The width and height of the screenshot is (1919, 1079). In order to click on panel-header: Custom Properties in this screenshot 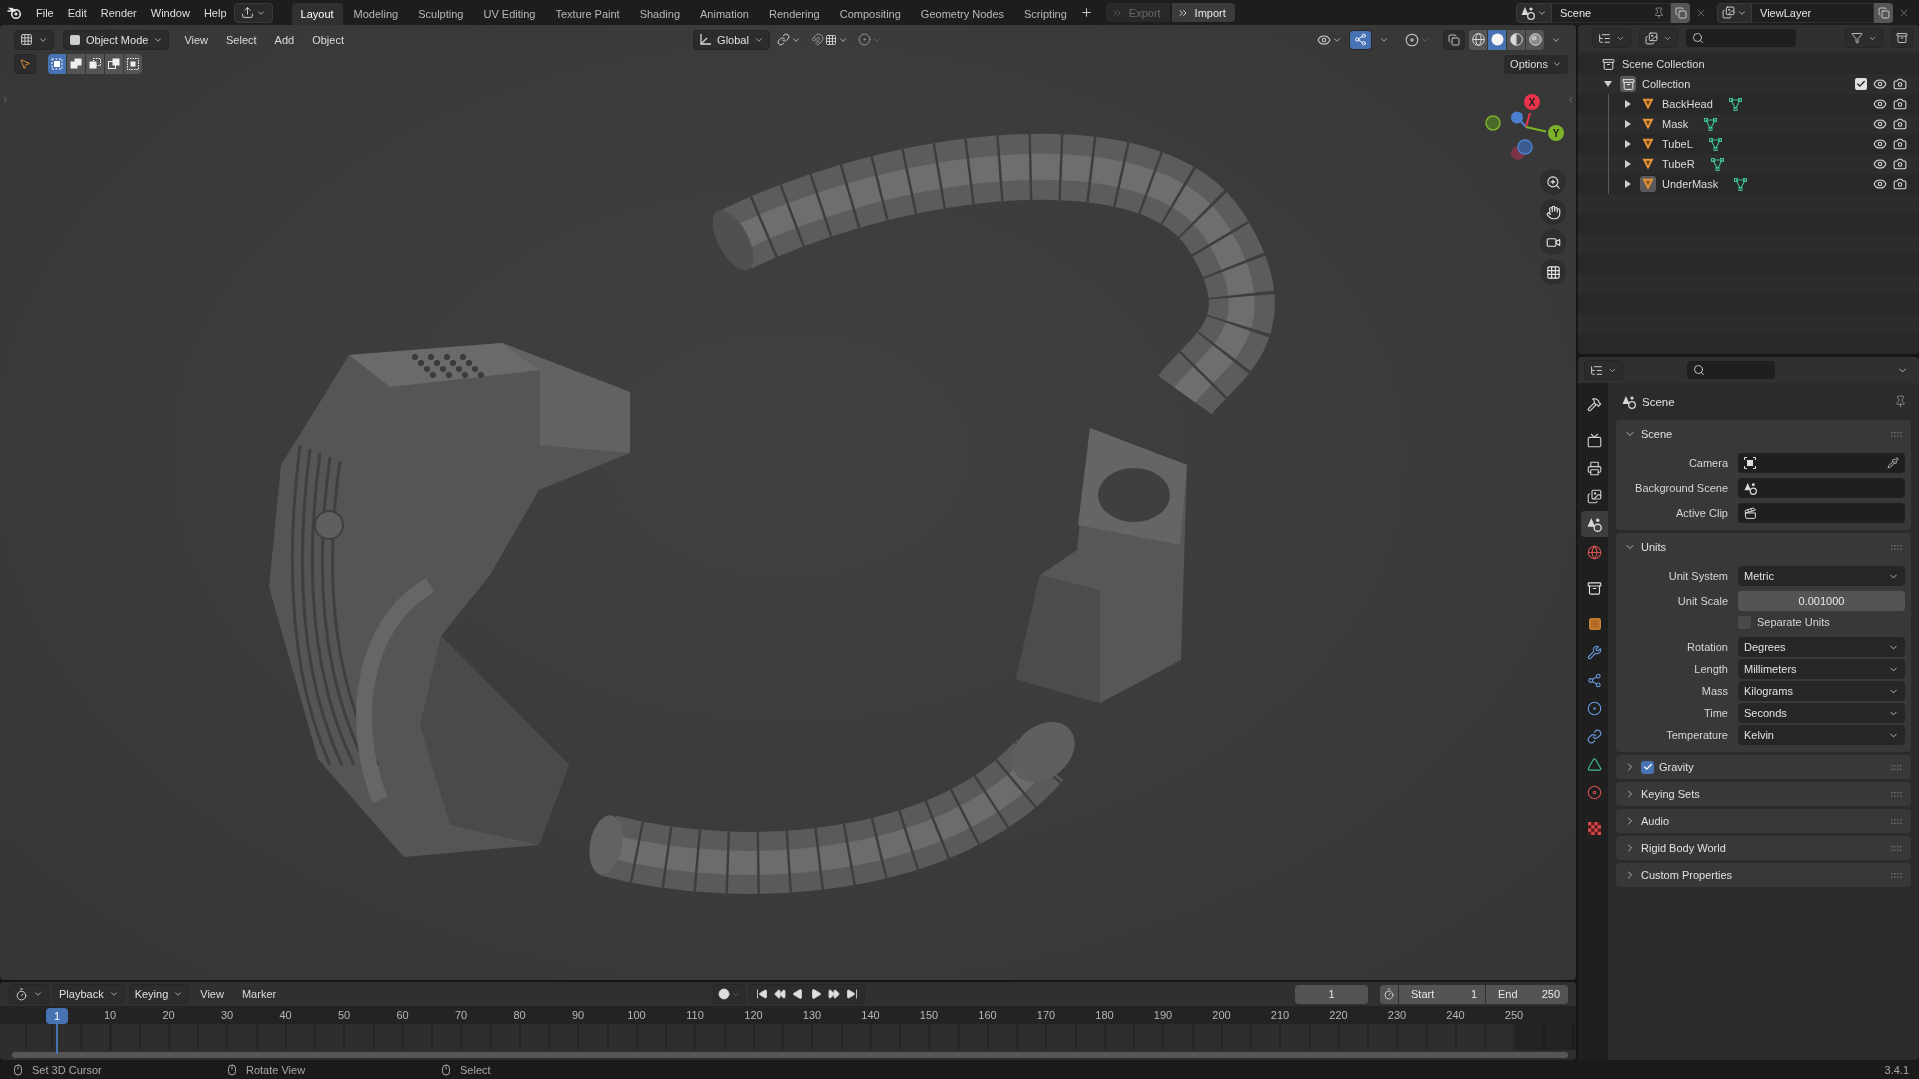, I will do `click(1763, 875)`.